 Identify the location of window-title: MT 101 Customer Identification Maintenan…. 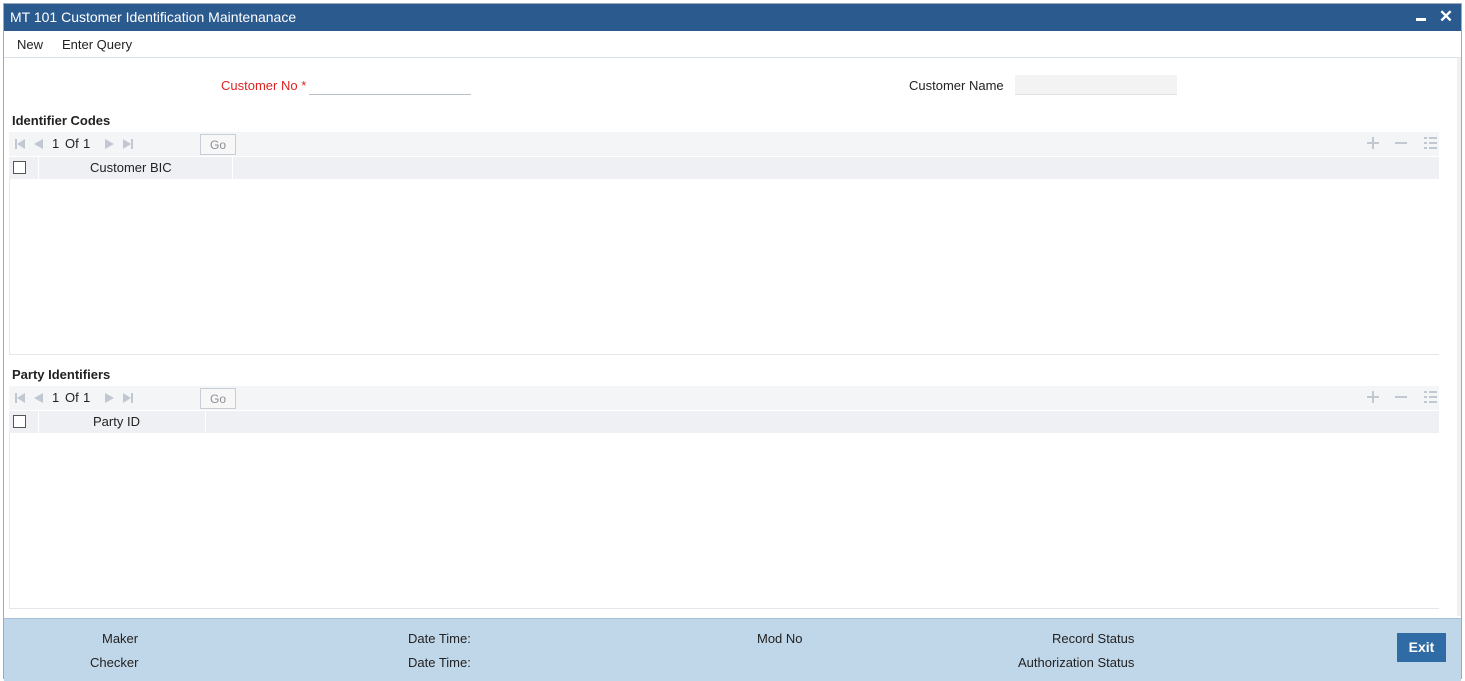
(153, 17).